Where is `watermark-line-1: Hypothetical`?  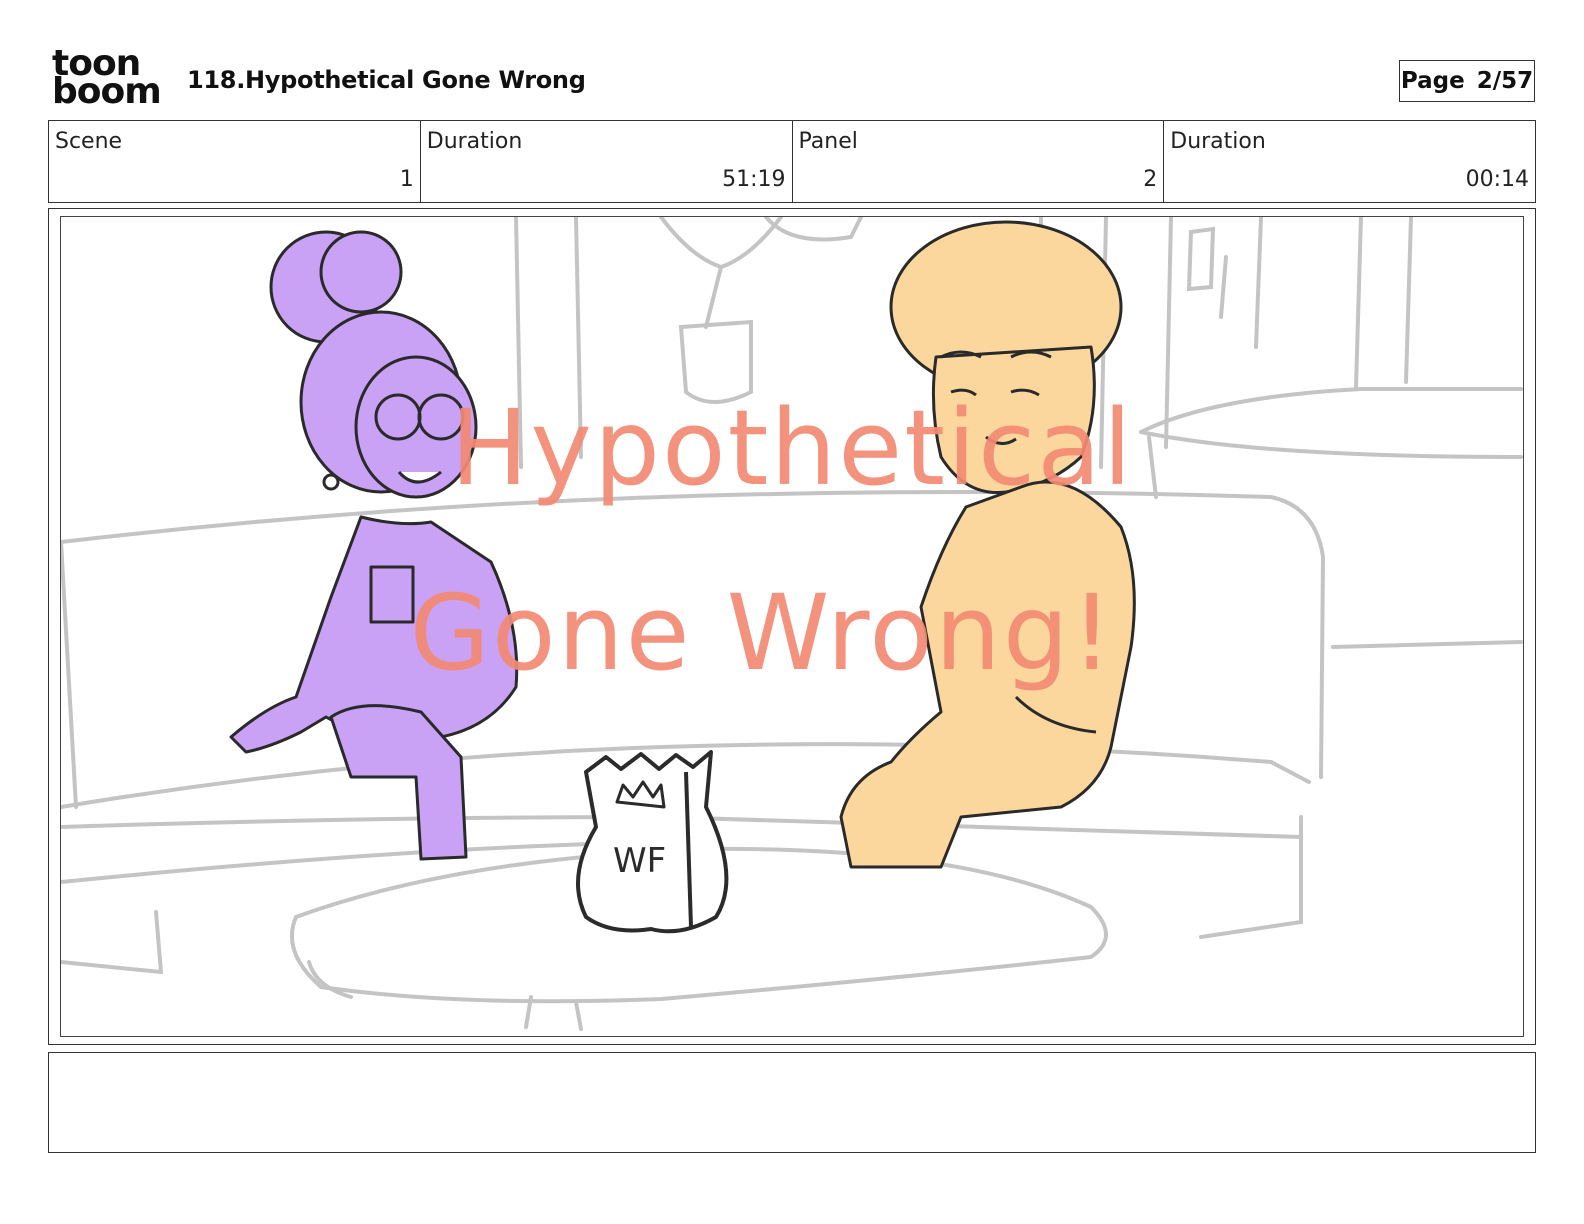
watermark-line-1: Hypothetical is located at coordinates (792, 448).